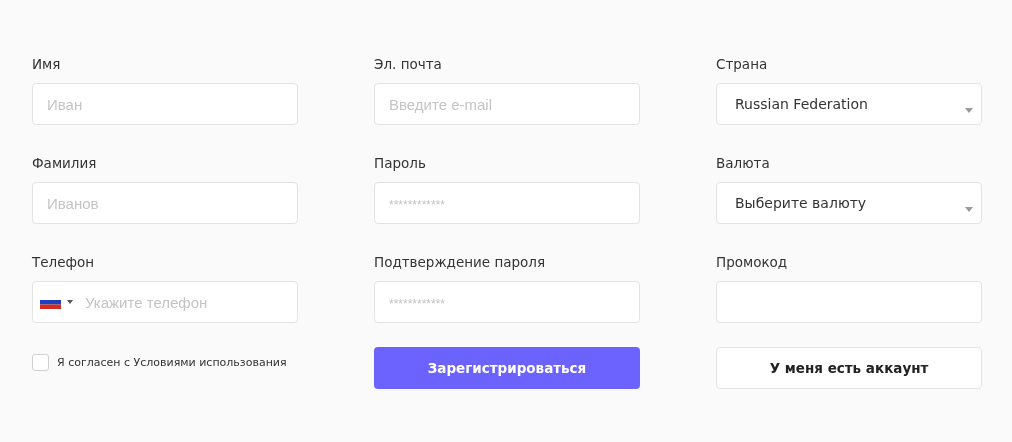 This screenshot has width=1012, height=442. Describe the element at coordinates (849, 104) in the screenshot. I see `select-field: Russian Federation` at that location.